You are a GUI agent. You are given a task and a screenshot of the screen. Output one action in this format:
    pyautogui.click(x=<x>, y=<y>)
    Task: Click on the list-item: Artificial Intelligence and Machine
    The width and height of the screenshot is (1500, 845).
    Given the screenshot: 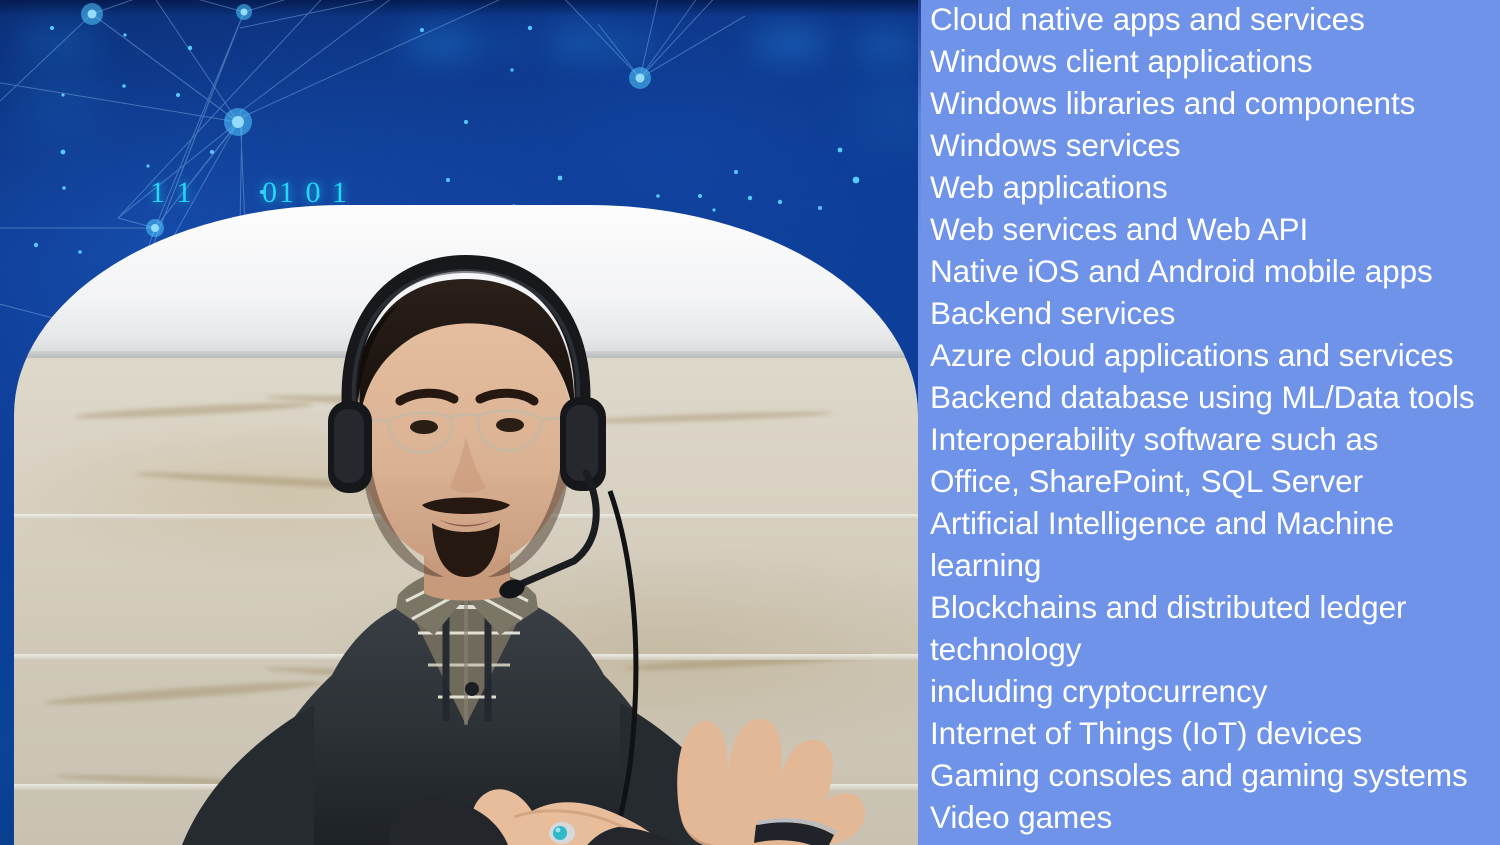 What is the action you would take?
    pyautogui.click(x=1162, y=523)
    